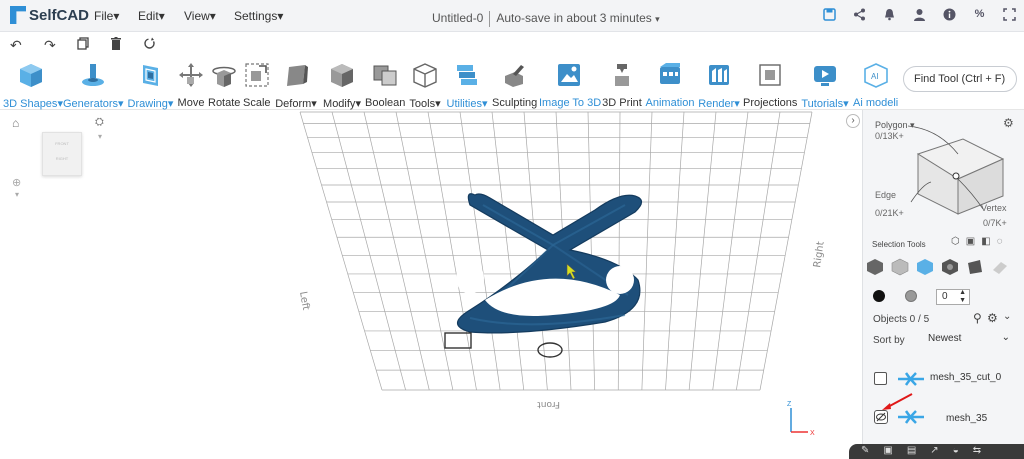 This screenshot has width=1024, height=459. What do you see at coordinates (342, 86) in the screenshot?
I see `tool-modify: Modify▾` at bounding box center [342, 86].